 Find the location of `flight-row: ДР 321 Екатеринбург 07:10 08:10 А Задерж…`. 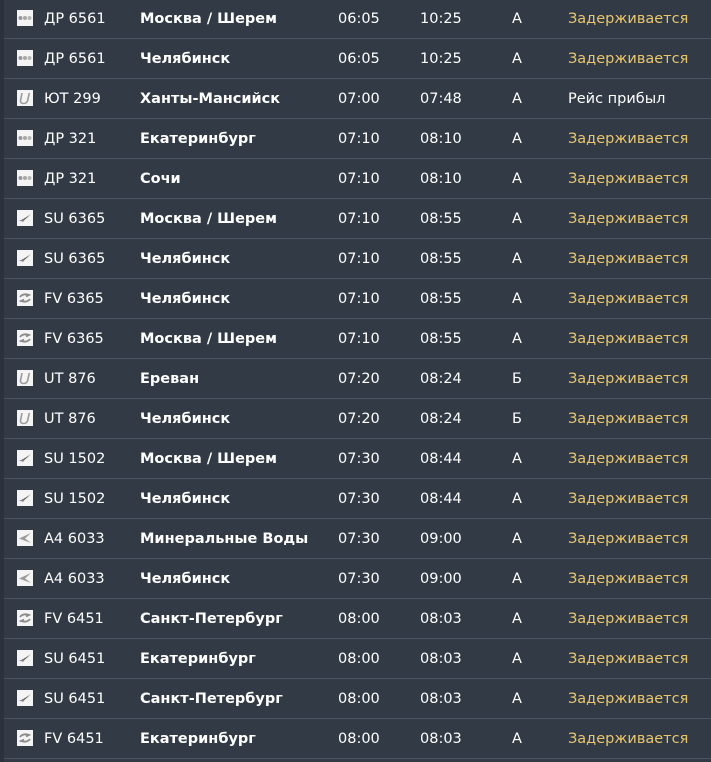

flight-row: ДР 321 Екатеринбург 07:10 08:10 А Задерж… is located at coordinates (357, 139).